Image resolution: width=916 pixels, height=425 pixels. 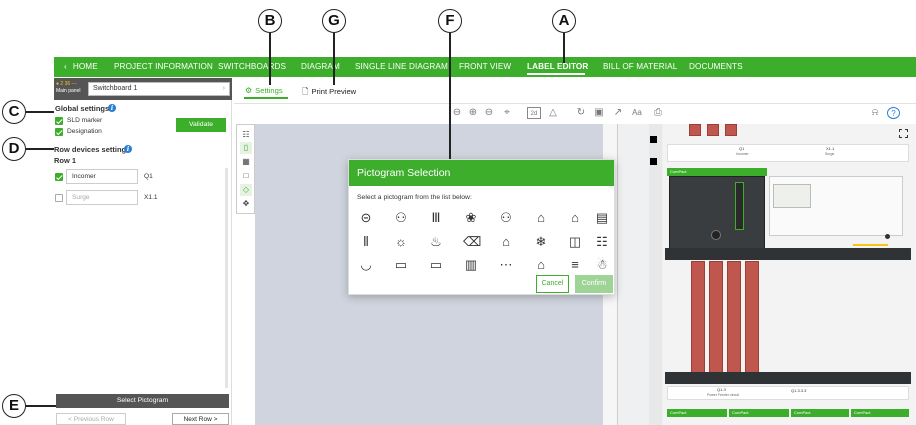 I want to click on label-q1-sub: Incomer, so click(x=742, y=154).